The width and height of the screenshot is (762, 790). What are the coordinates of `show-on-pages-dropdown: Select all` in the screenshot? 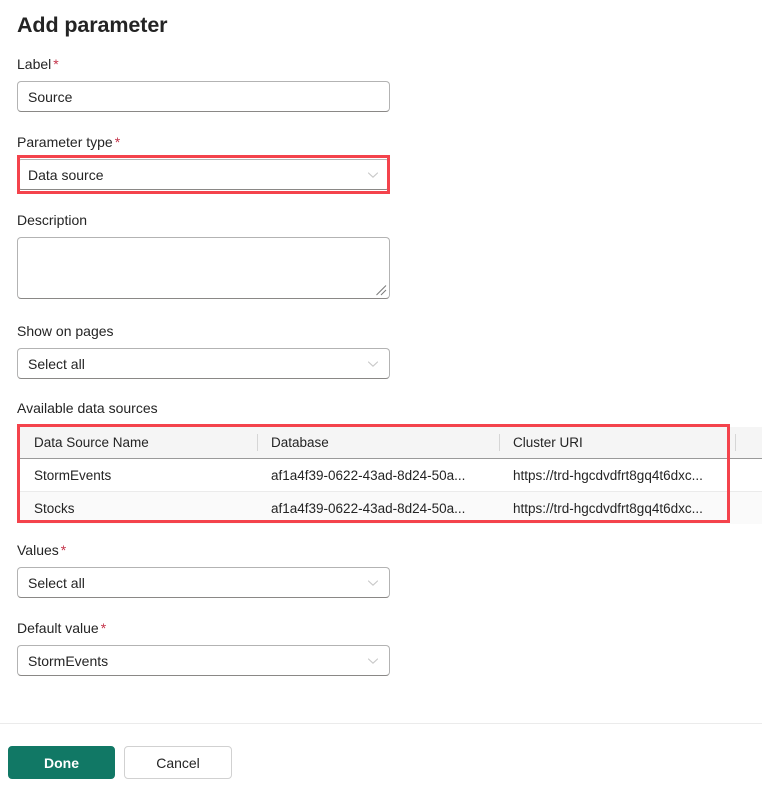 It's located at (203, 363).